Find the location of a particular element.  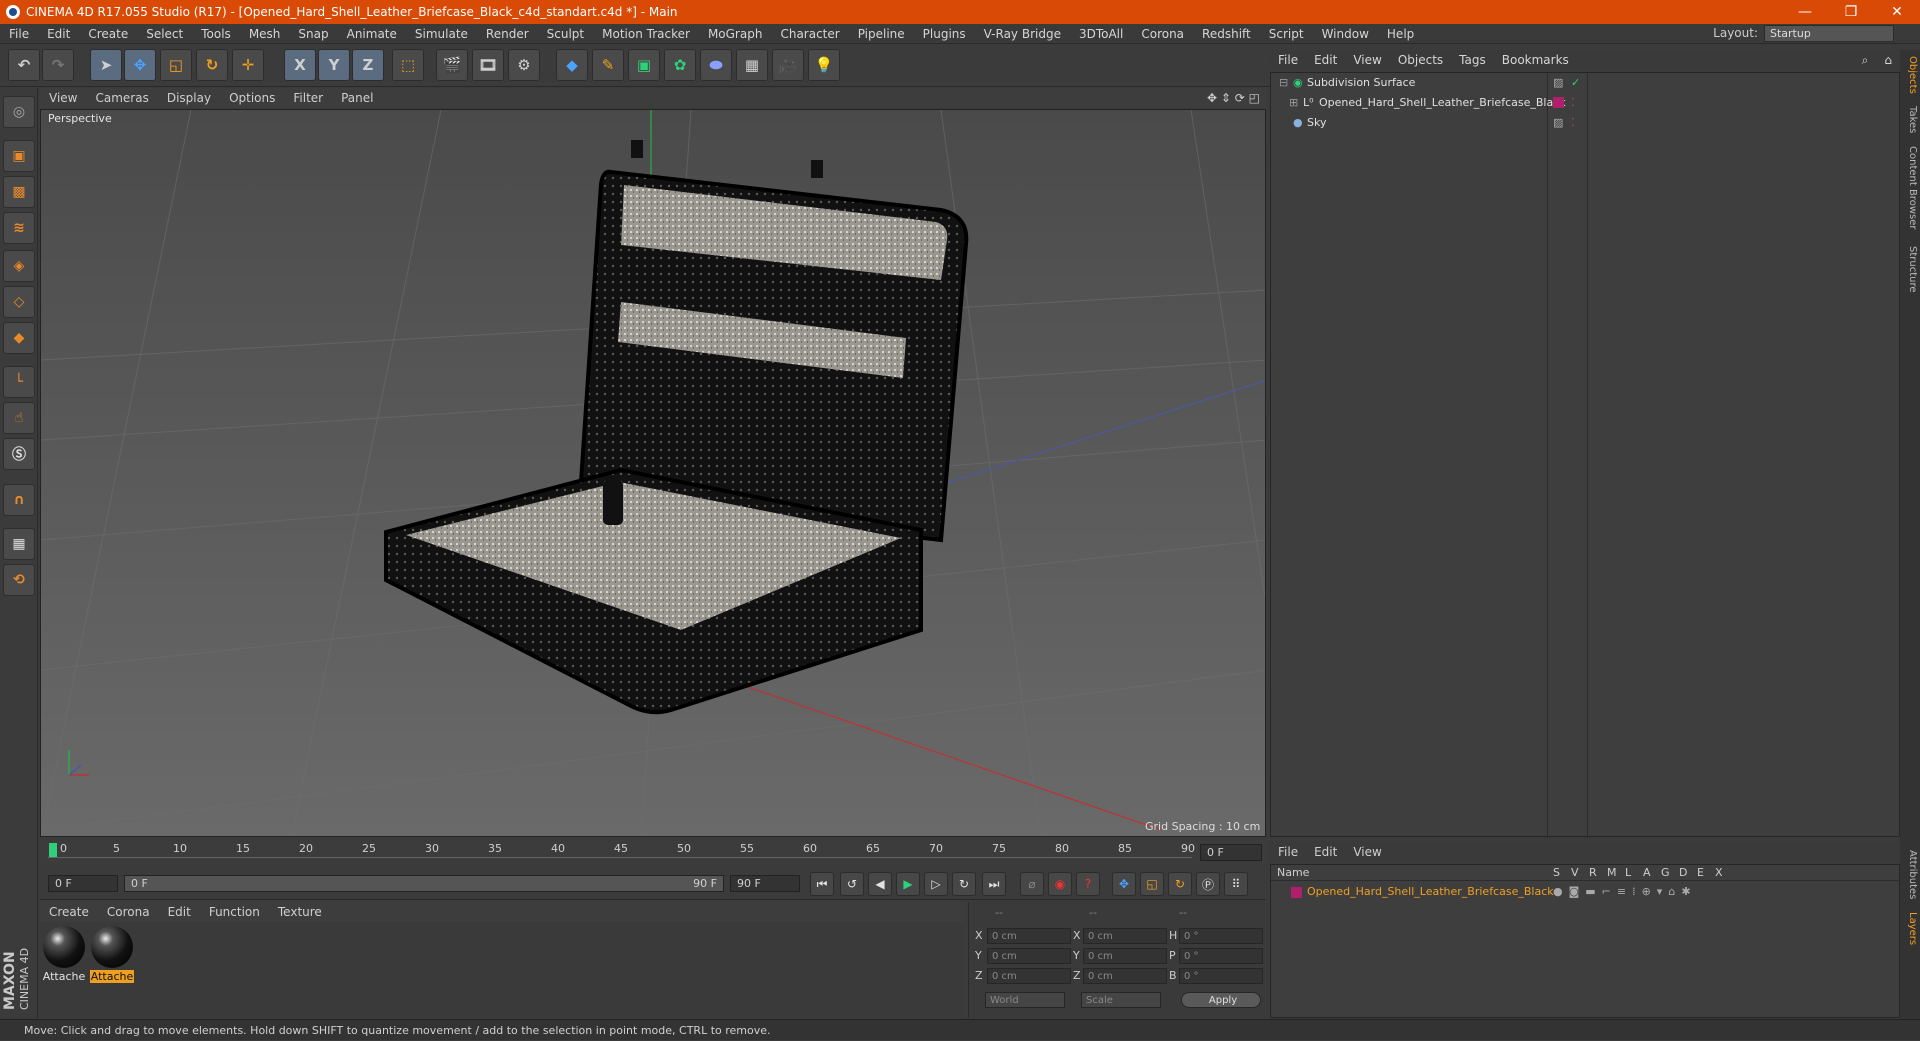

key-rotation-icon: ↻ is located at coordinates (1180, 884).